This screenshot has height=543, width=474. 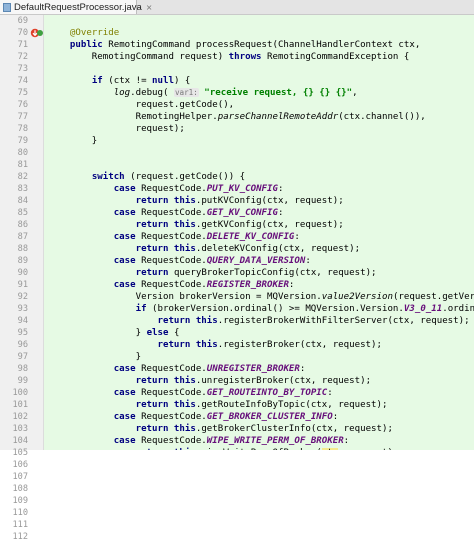 What do you see at coordinates (174, 333) in the screenshot?
I see `code-token: {` at bounding box center [174, 333].